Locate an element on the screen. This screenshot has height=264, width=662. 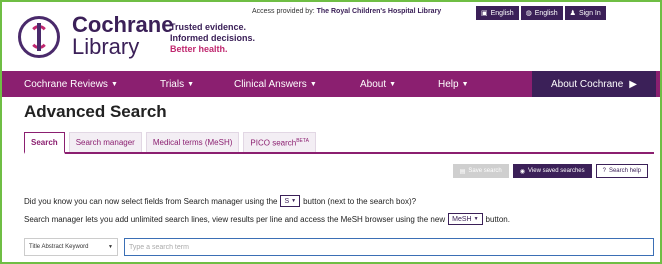
sign-in-button: ♟ Sign In is located at coordinates (585, 13).